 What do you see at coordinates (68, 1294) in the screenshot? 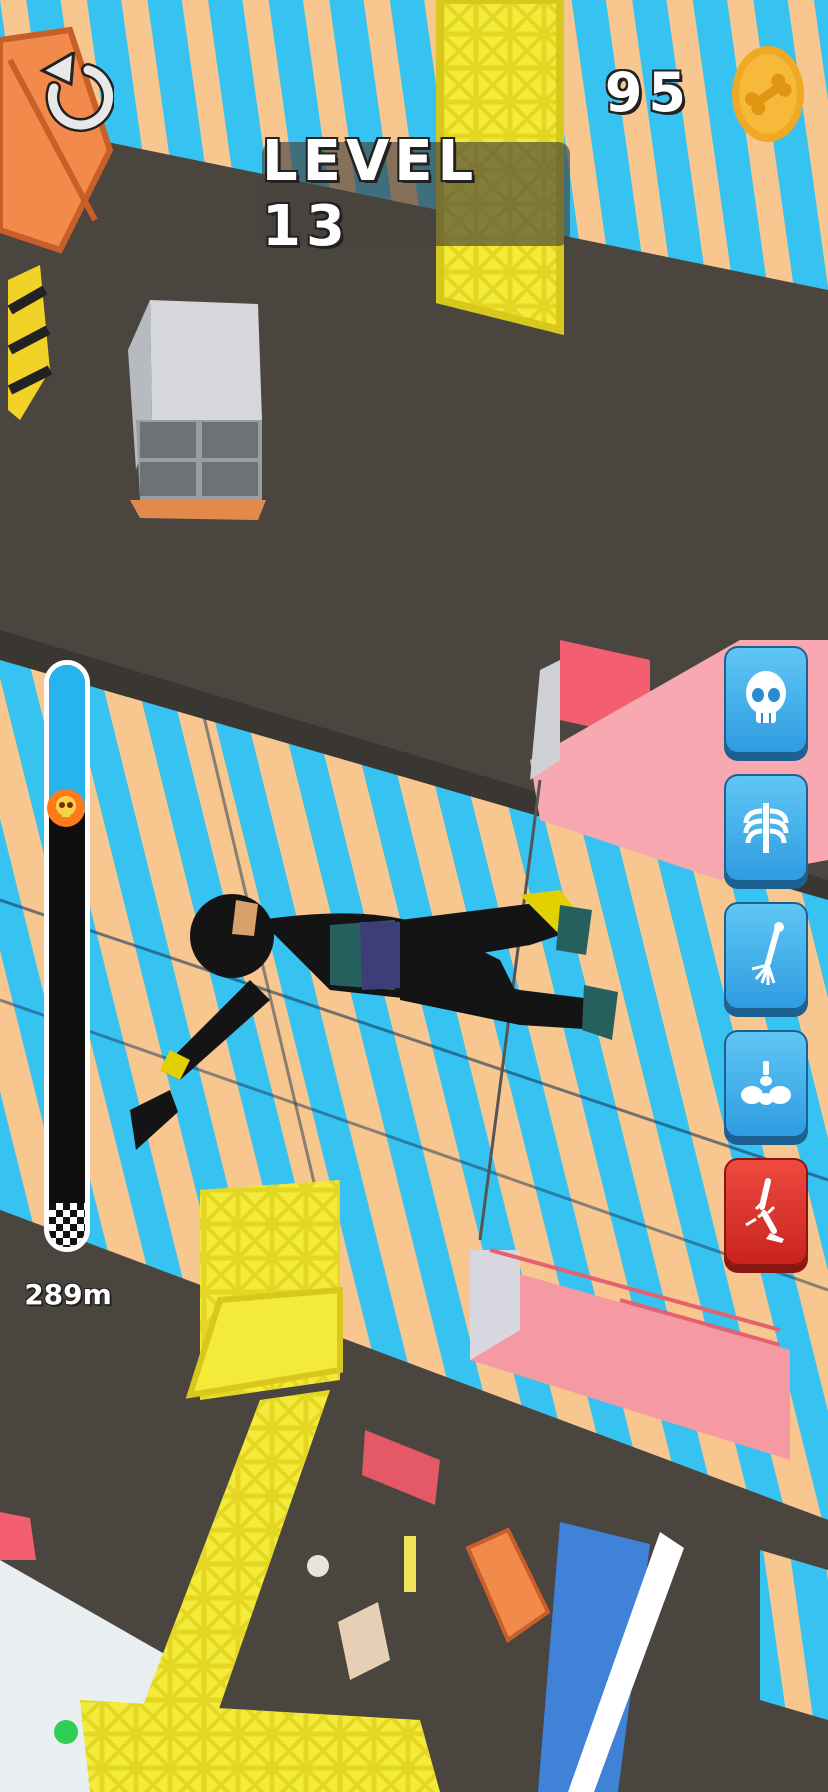
I see `distance-label: 289m` at bounding box center [68, 1294].